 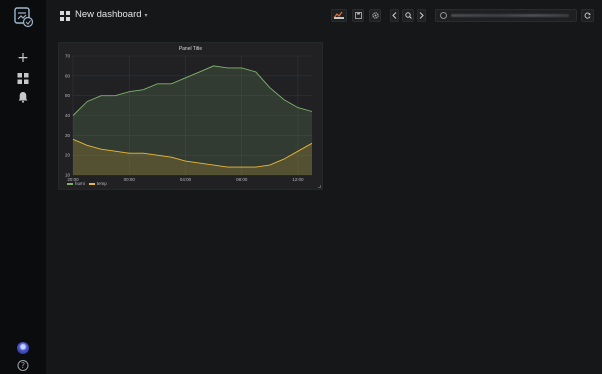 I want to click on save-icon, so click(x=358, y=15).